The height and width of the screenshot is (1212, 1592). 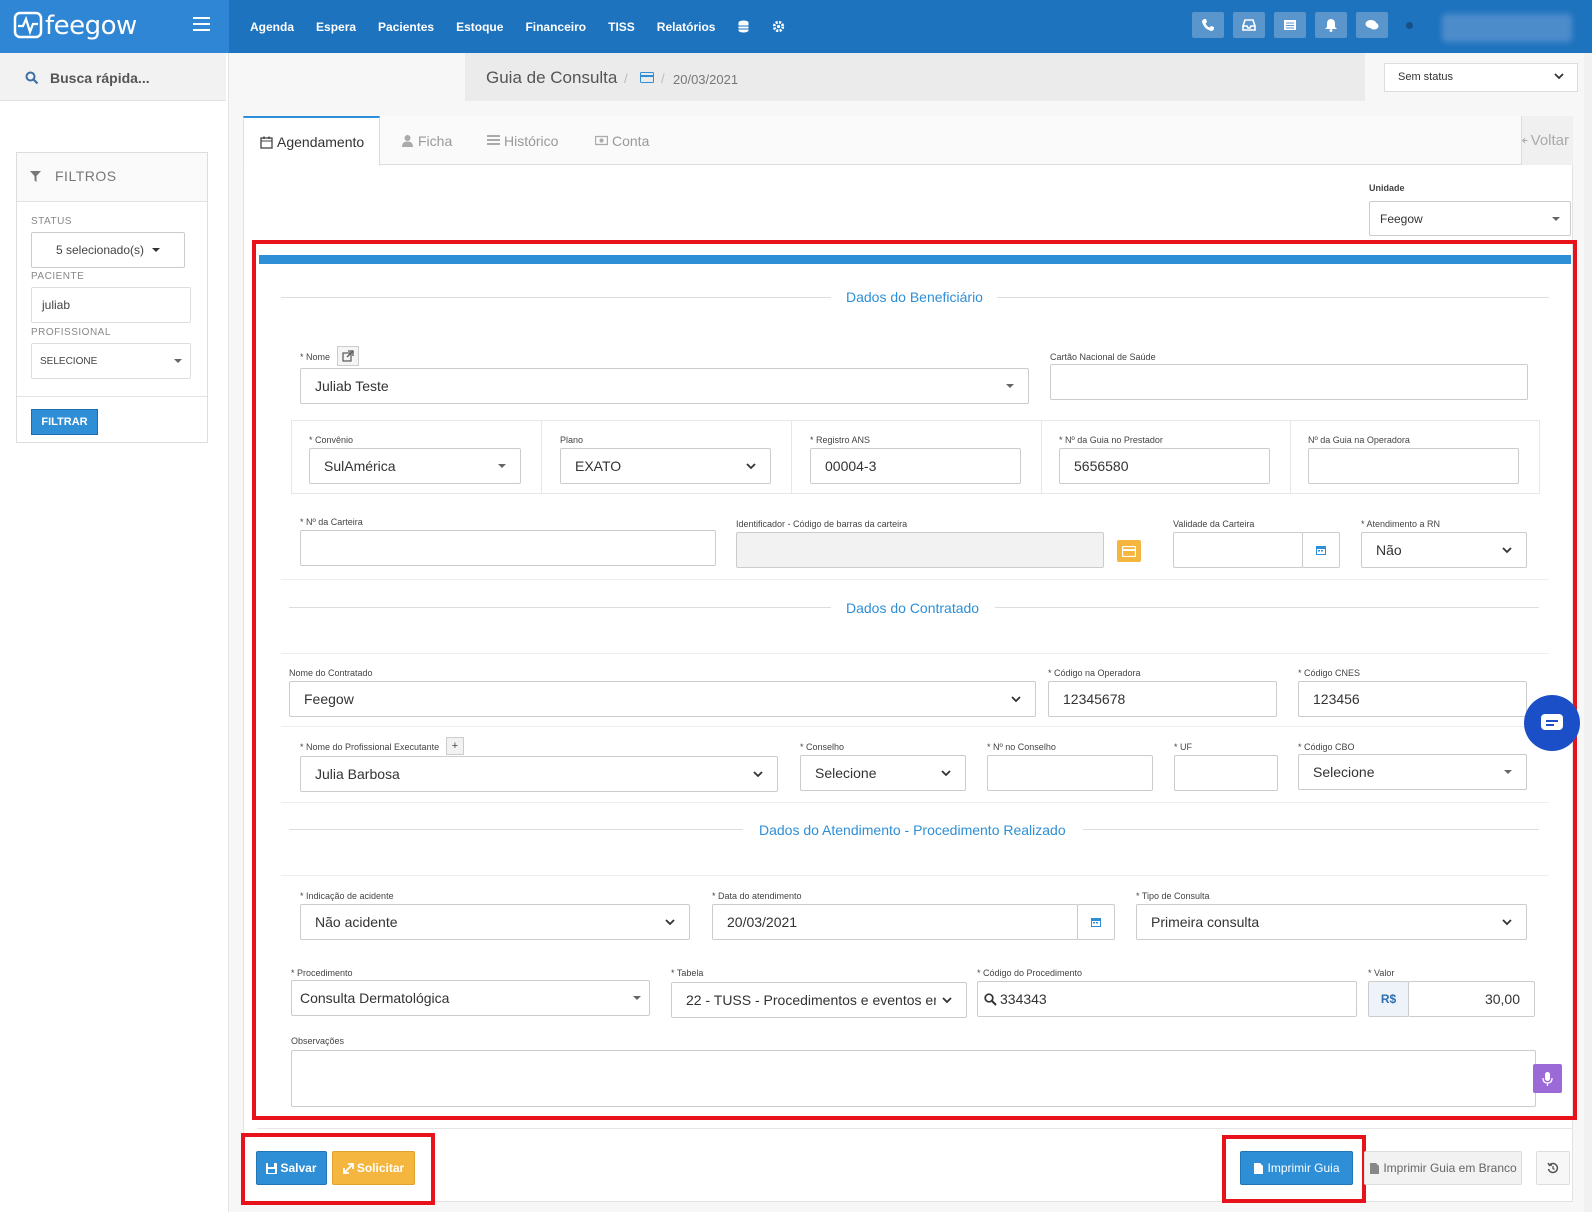 I want to click on data-atendimento-input: 20/03/2021, so click(x=895, y=922).